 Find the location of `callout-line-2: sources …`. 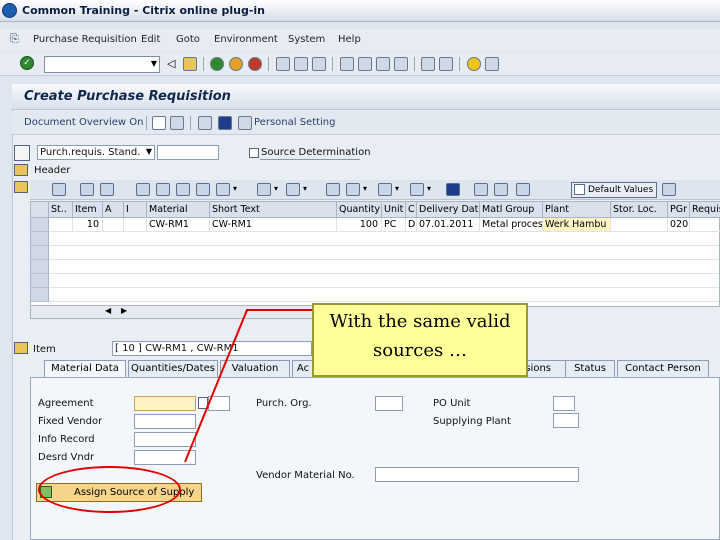

callout-line-2: sources … is located at coordinates (420, 350).